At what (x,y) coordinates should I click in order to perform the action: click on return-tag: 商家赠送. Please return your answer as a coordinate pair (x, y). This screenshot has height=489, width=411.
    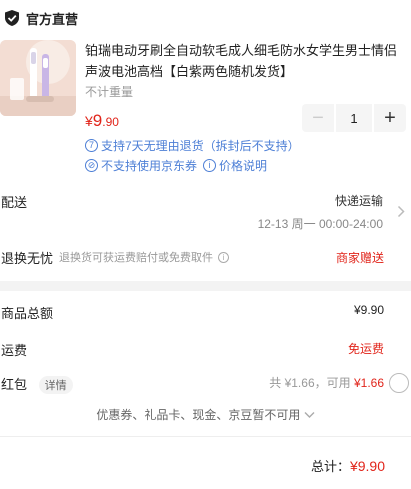
    Looking at the image, I should click on (359, 258).